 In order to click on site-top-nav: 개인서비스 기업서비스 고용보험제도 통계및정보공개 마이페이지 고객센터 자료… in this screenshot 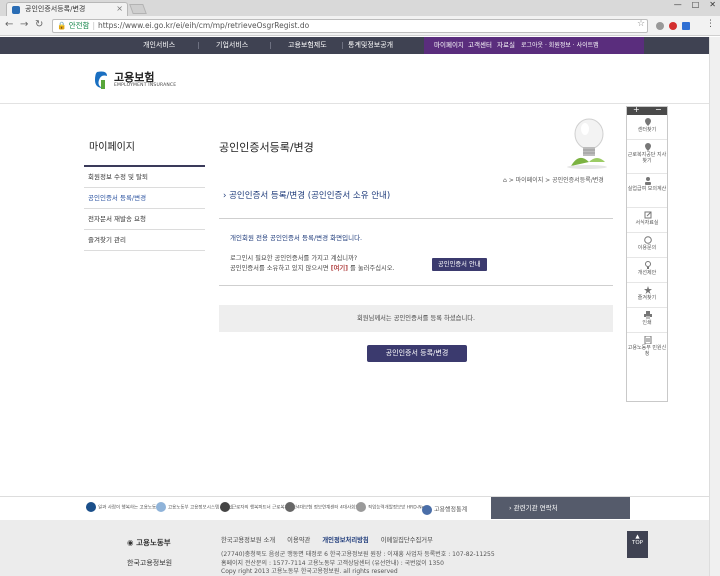, I will do `click(360, 45)`.